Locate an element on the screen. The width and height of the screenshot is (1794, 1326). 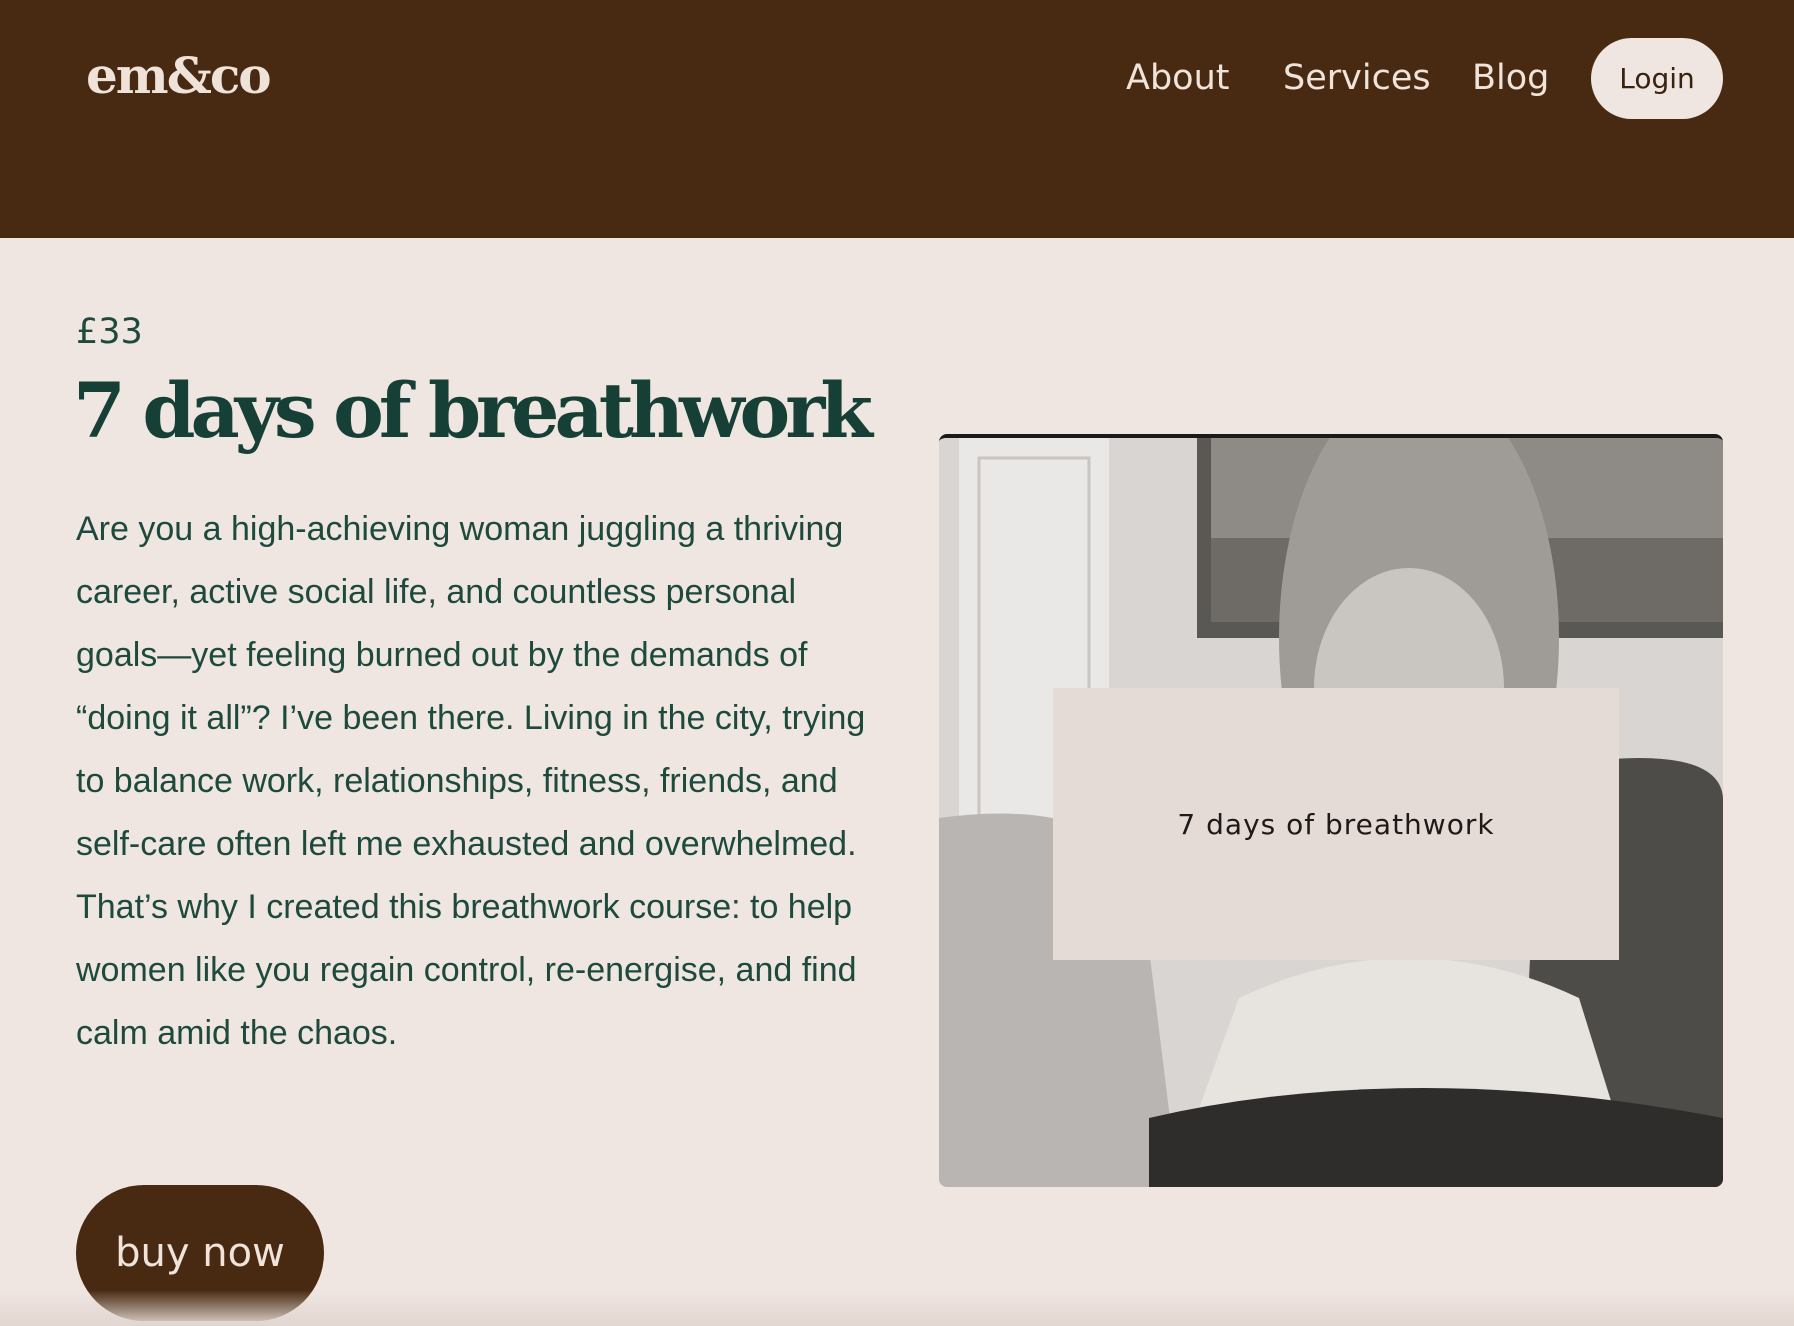
logo: em&co is located at coordinates (179, 75).